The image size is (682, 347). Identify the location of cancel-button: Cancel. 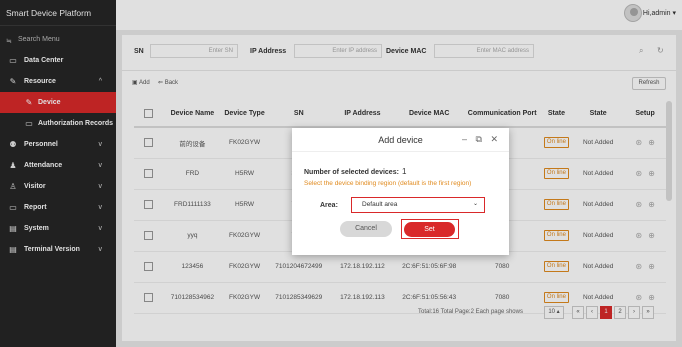
(366, 229).